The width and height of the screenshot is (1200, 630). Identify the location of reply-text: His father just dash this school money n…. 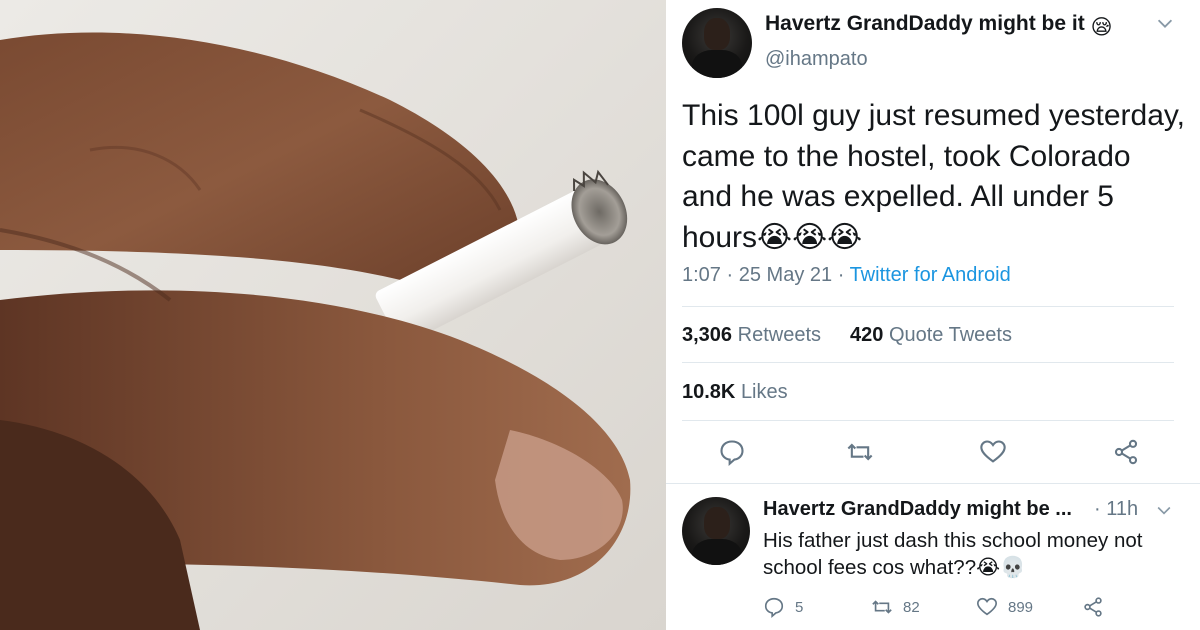
(953, 554).